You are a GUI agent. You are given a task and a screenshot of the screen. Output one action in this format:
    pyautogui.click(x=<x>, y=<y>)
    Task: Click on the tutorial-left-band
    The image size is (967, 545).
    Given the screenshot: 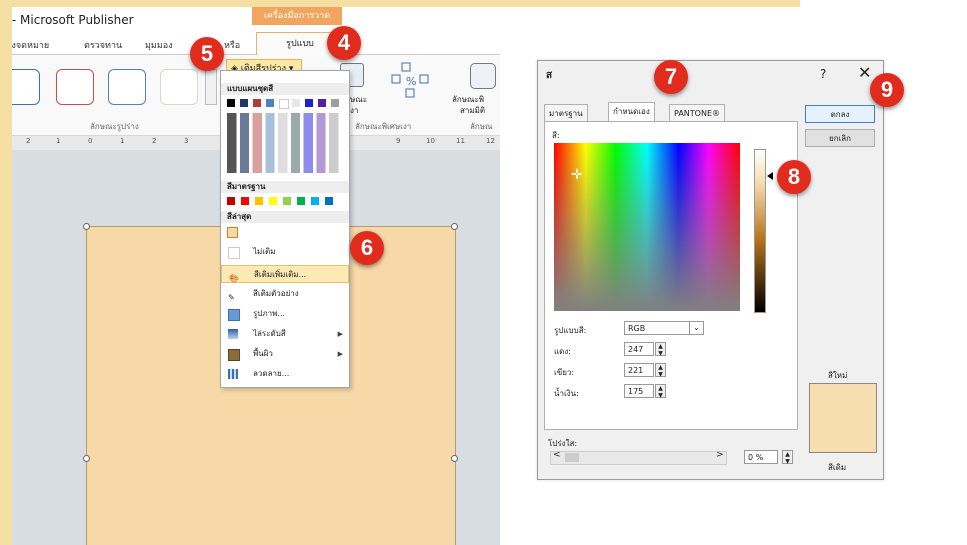 What is the action you would take?
    pyautogui.click(x=6, y=272)
    